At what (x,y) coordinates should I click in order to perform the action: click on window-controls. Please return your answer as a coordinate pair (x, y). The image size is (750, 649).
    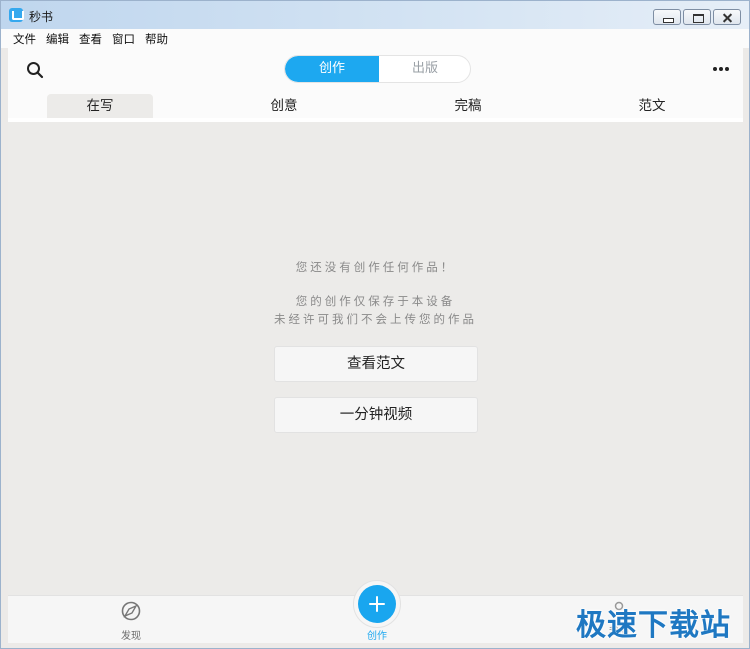
    Looking at the image, I should click on (697, 17).